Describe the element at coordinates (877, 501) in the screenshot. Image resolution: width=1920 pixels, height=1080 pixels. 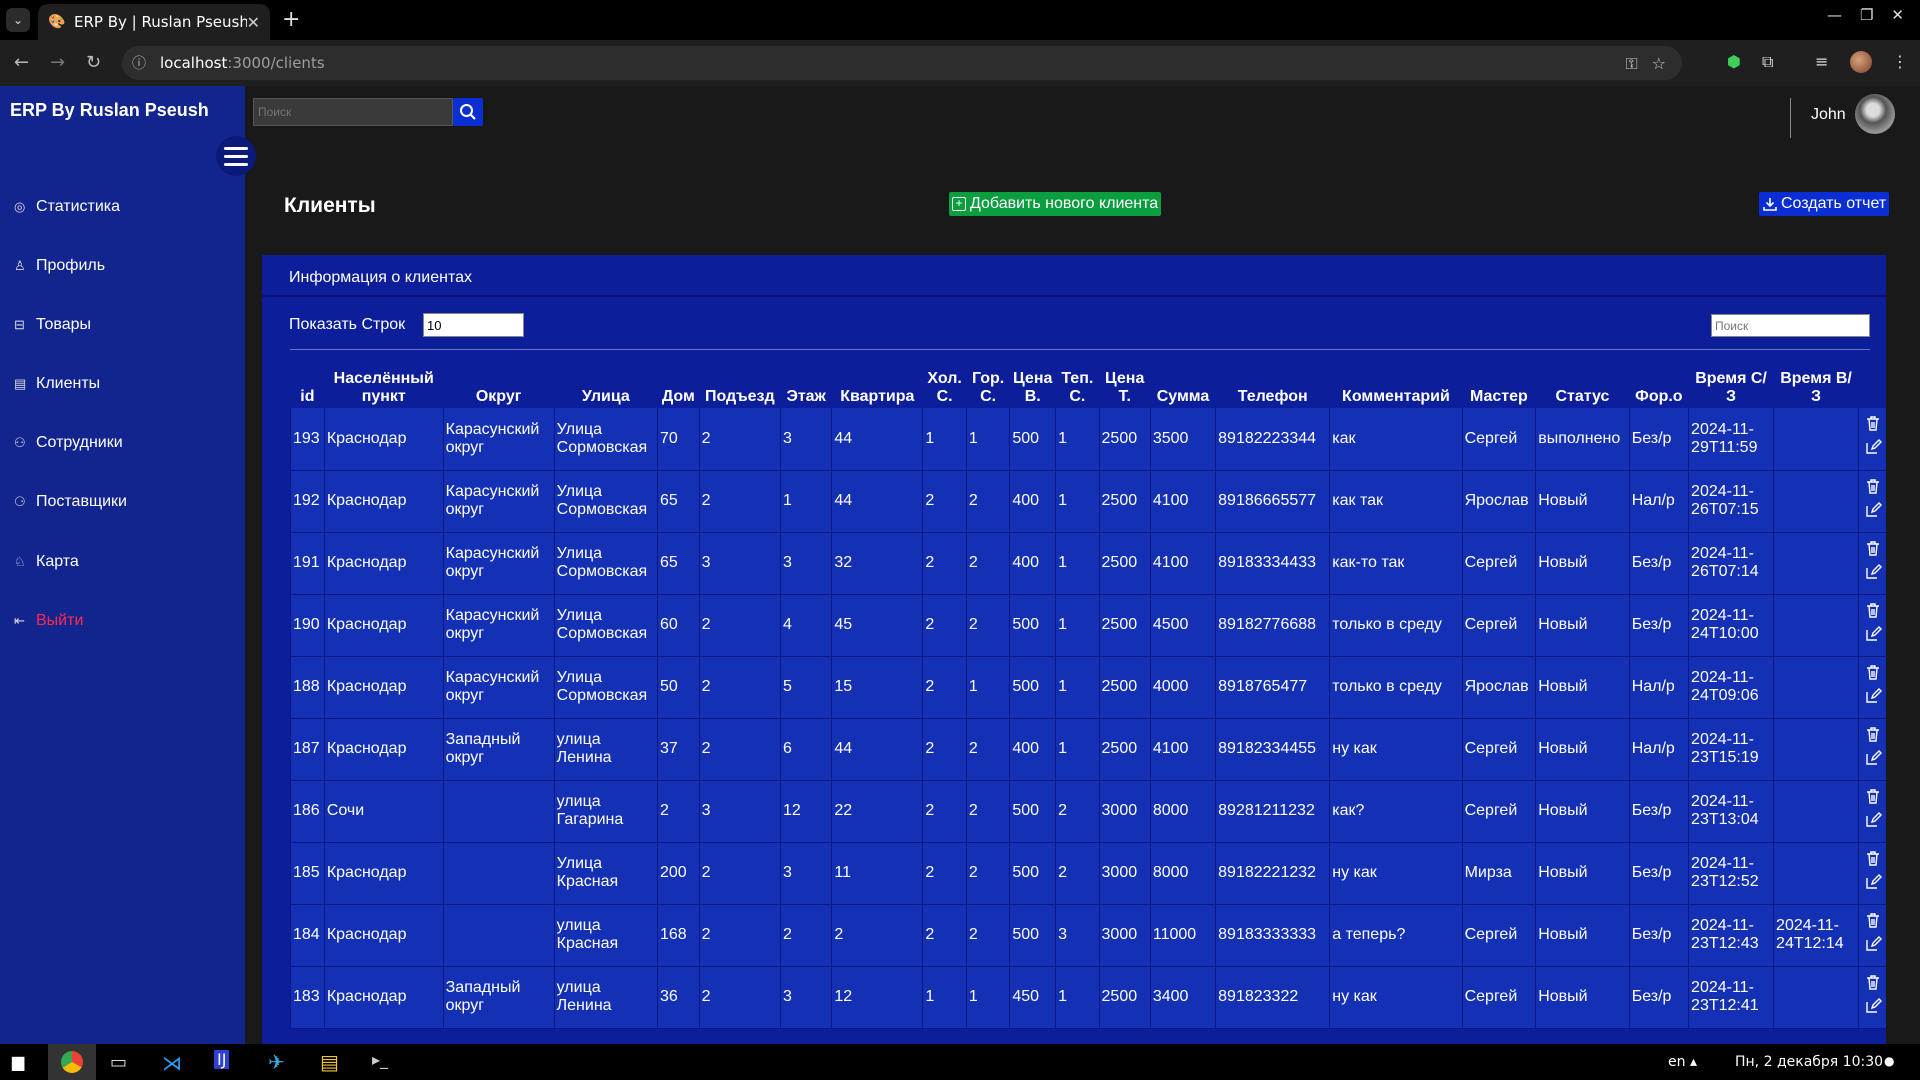
I see `table-cell: 44` at that location.